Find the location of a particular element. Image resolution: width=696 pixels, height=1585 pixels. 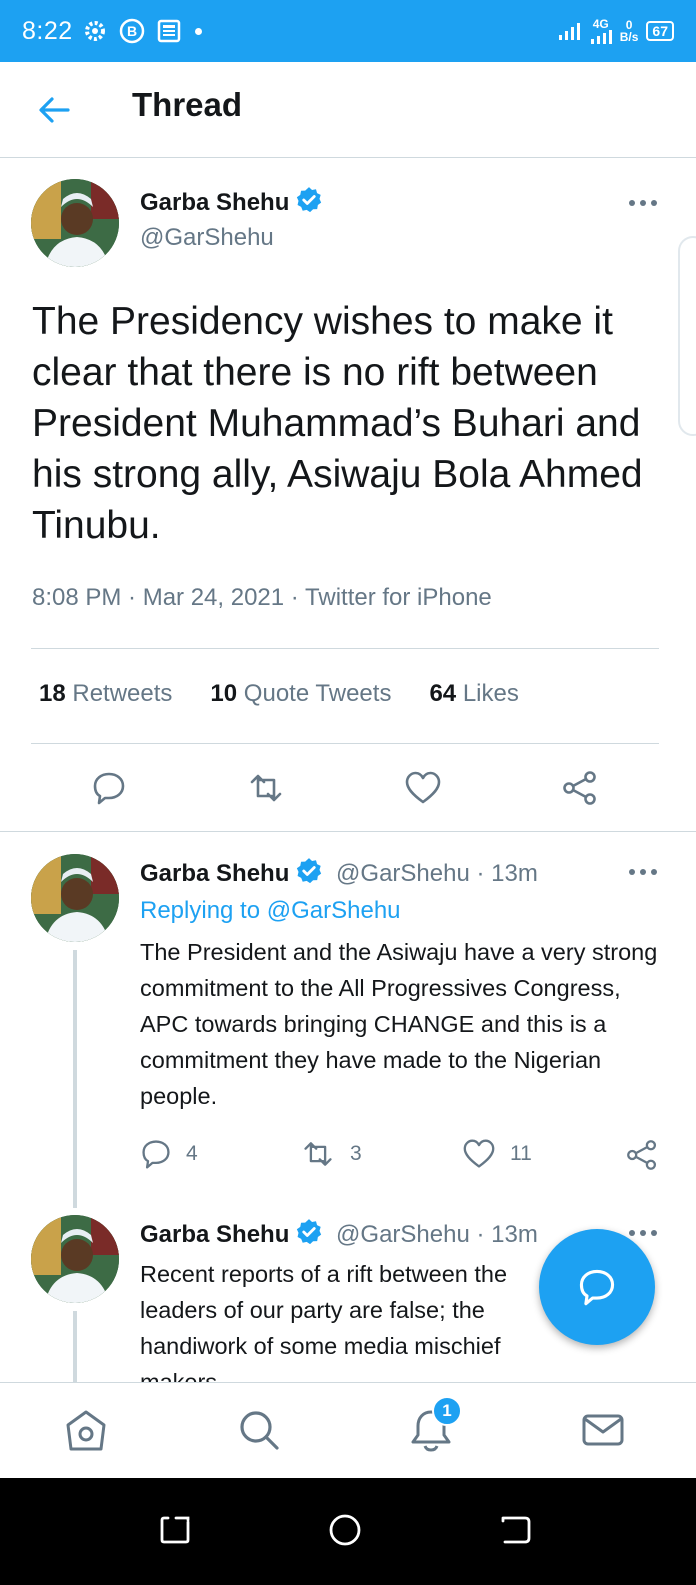

status-dot is located at coordinates (198, 31).